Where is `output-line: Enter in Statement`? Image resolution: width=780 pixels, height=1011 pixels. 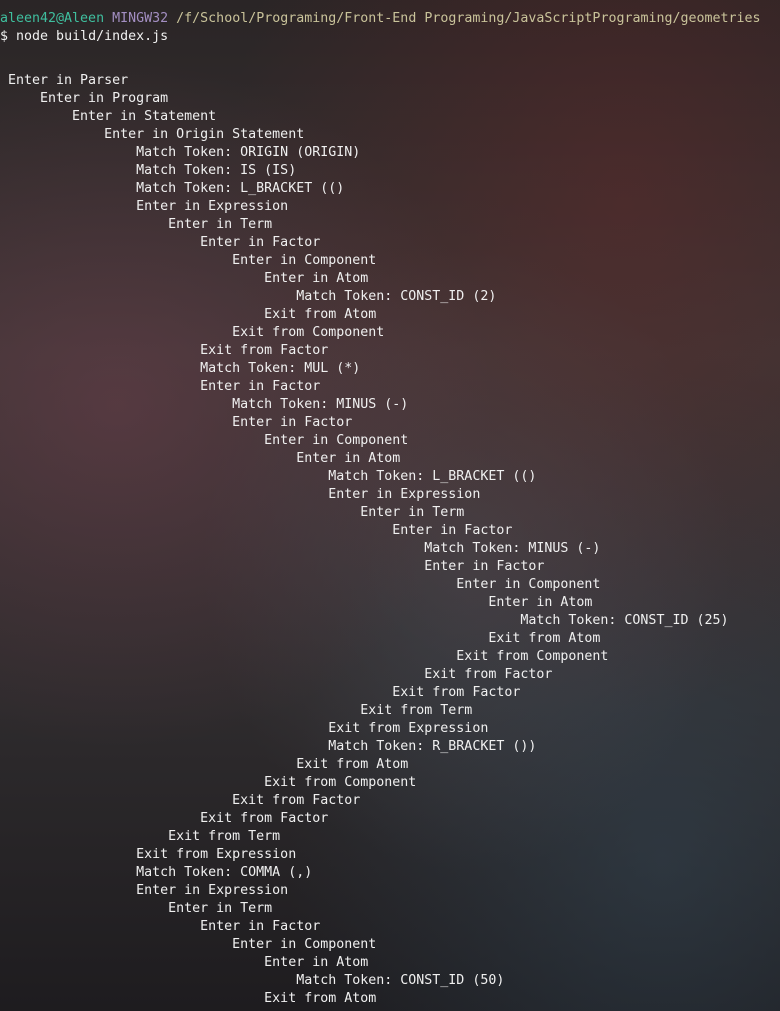 output-line: Enter in Statement is located at coordinates (112, 116).